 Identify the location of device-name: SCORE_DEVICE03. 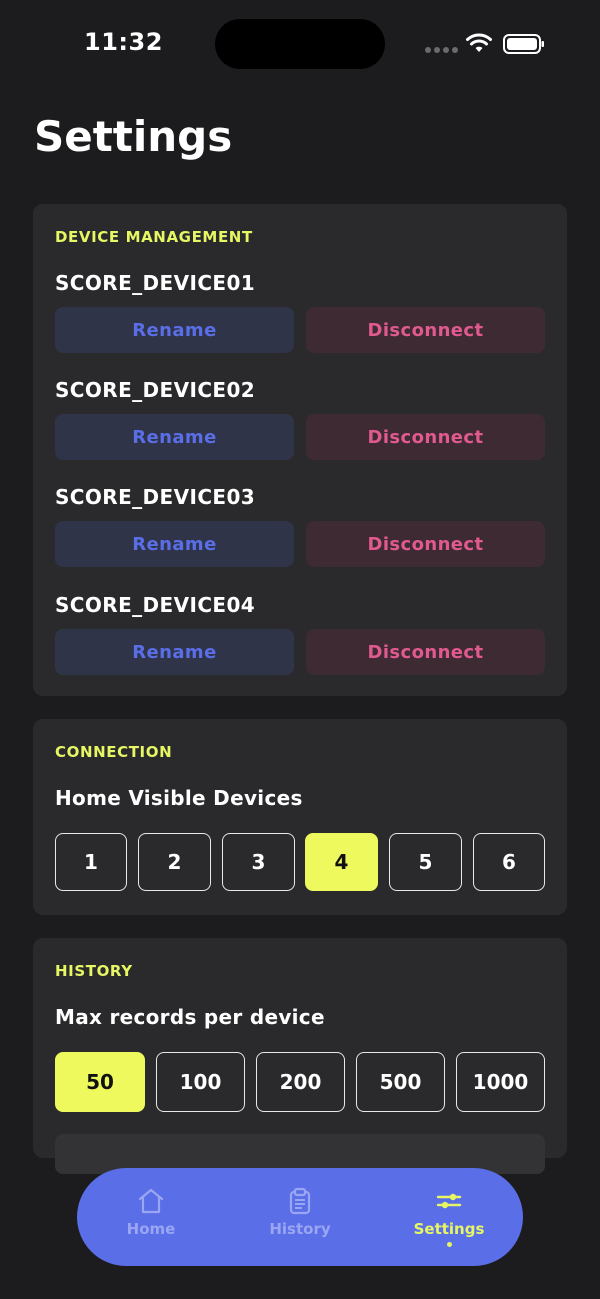
(155, 497).